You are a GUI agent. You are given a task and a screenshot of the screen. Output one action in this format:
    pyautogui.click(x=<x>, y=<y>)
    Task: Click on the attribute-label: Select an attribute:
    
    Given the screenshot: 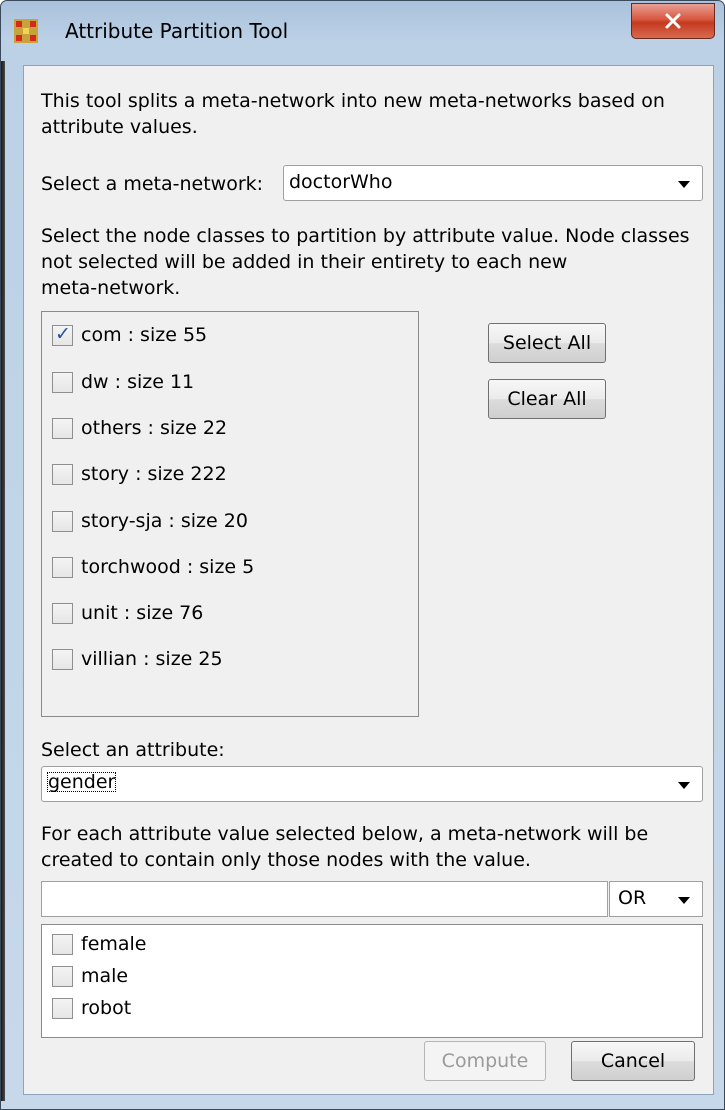 What is the action you would take?
    pyautogui.click(x=133, y=750)
    